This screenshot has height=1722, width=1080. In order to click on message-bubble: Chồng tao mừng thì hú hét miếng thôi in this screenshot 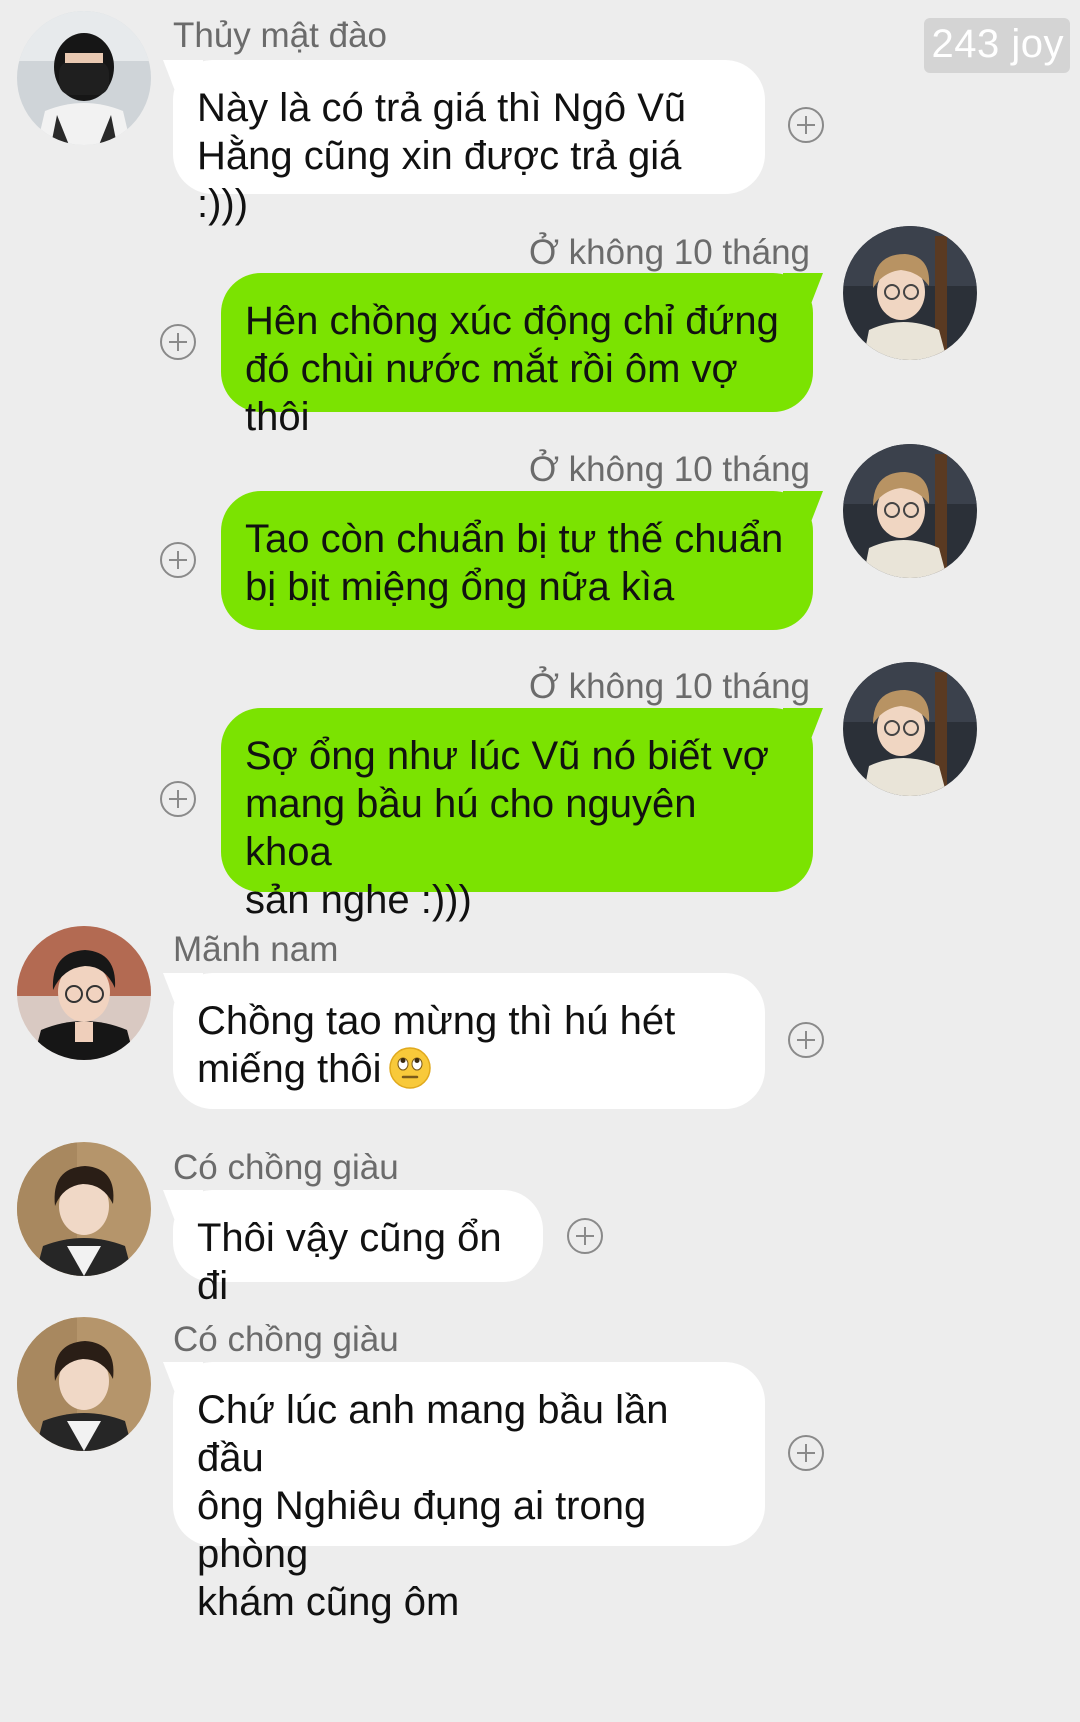, I will do `click(469, 1041)`.